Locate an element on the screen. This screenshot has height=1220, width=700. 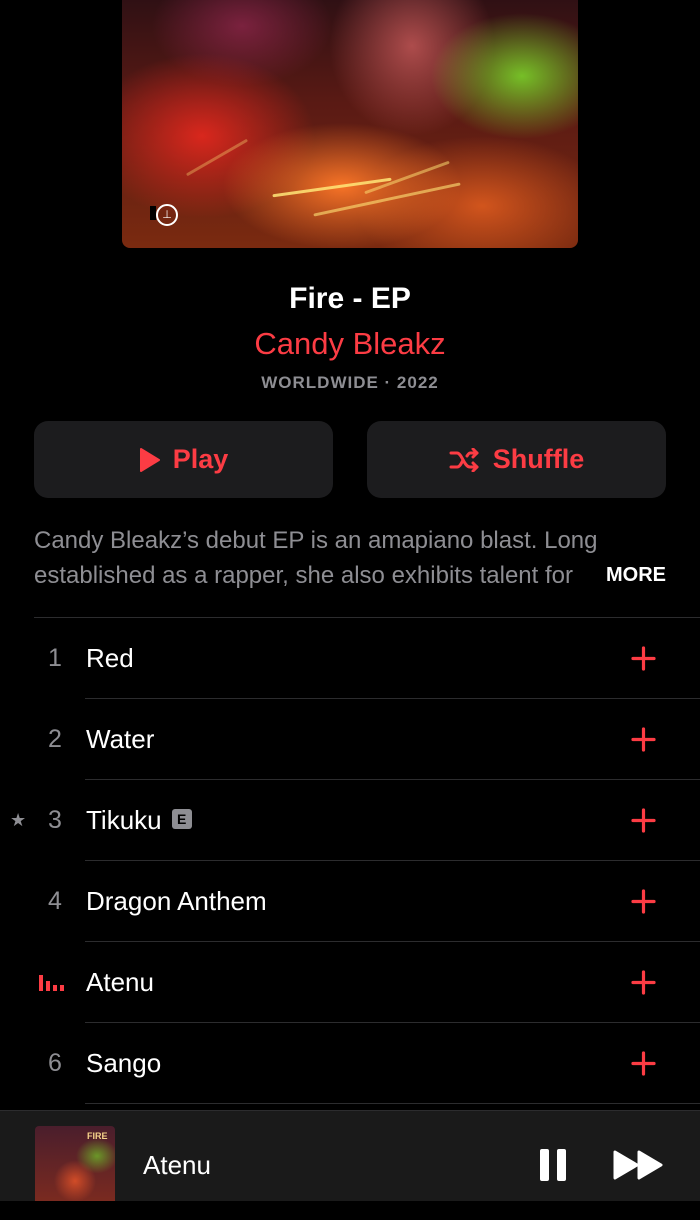
play-icon is located at coordinates (150, 459).